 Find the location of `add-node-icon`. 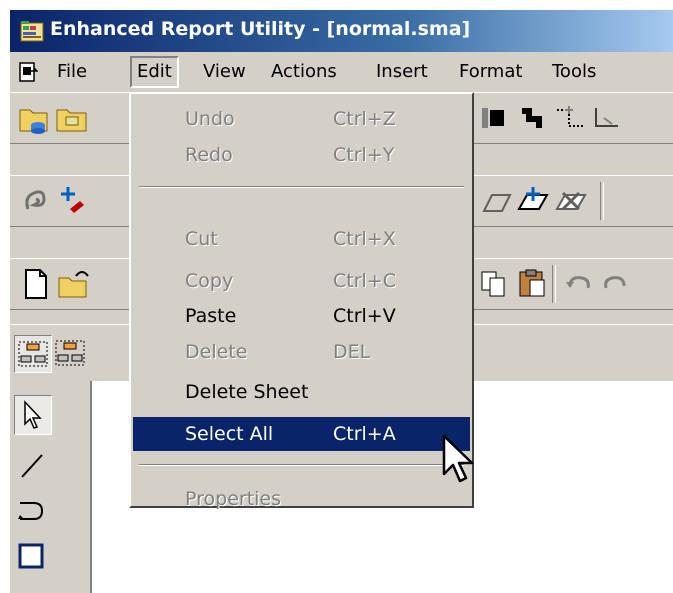

add-node-icon is located at coordinates (74, 201).